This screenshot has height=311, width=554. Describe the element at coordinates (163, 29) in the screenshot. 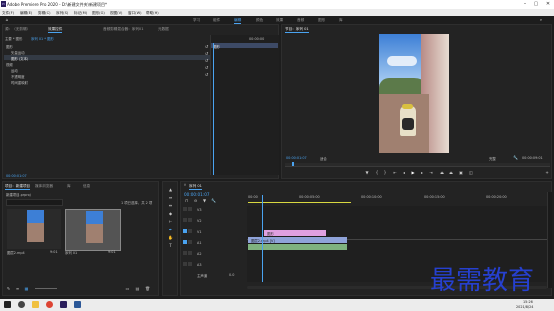

I see `tab-metadata: 元数据` at that location.